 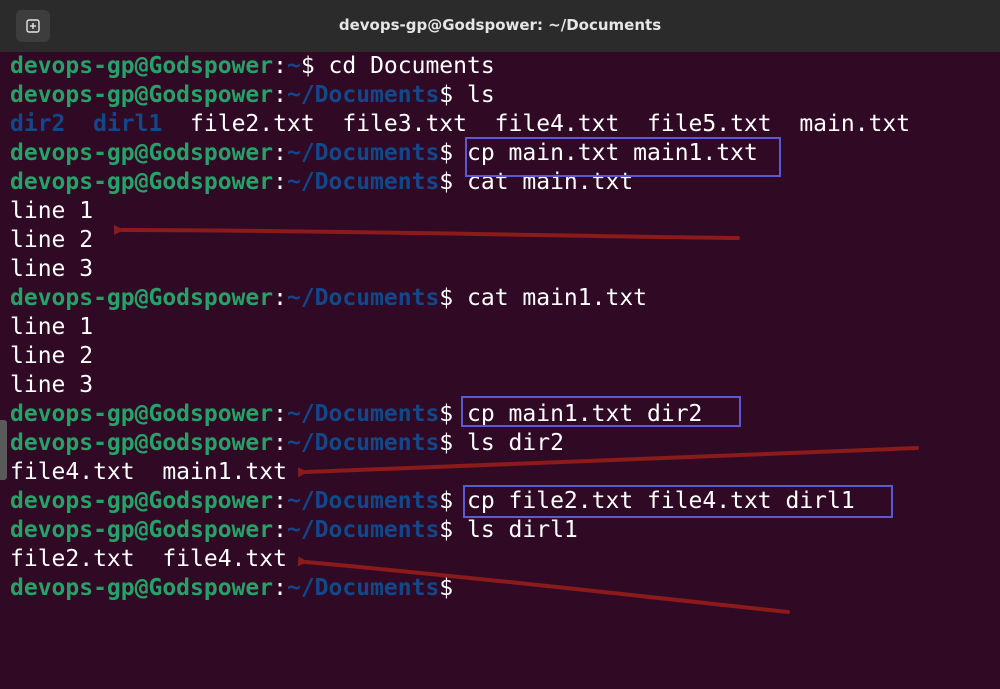 I want to click on command-text: ls dirl1, so click(x=515, y=530).